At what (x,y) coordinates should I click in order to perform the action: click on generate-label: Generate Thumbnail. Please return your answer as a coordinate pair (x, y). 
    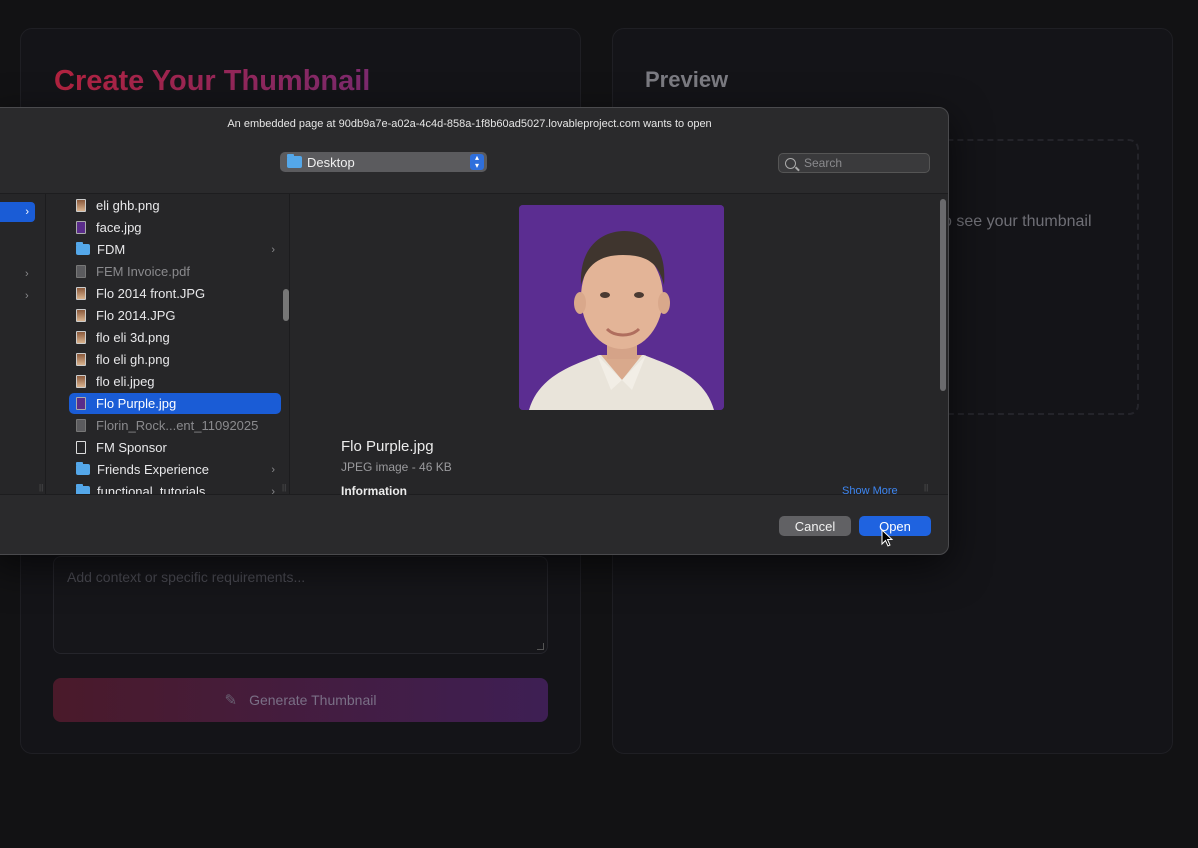
    Looking at the image, I should click on (313, 700).